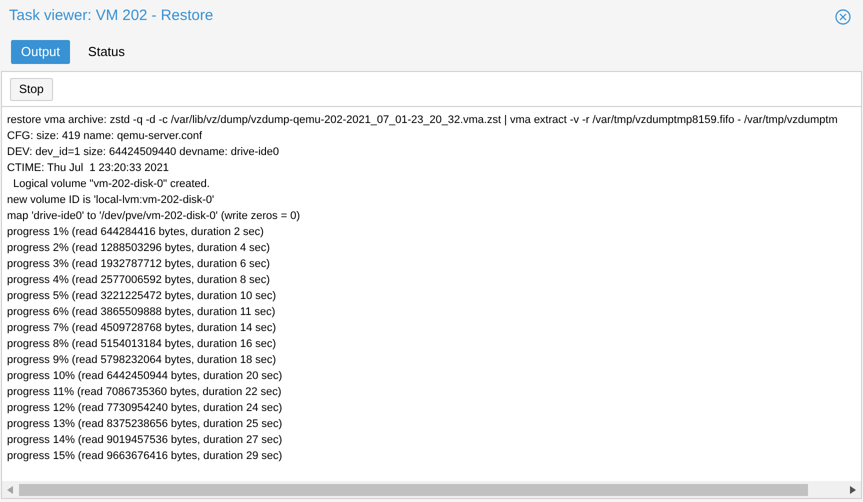 This screenshot has height=502, width=863. Describe the element at coordinates (135, 232) in the screenshot. I see `log-line: progress 1% (read 644284416 bytes, duration 2 sec)` at that location.